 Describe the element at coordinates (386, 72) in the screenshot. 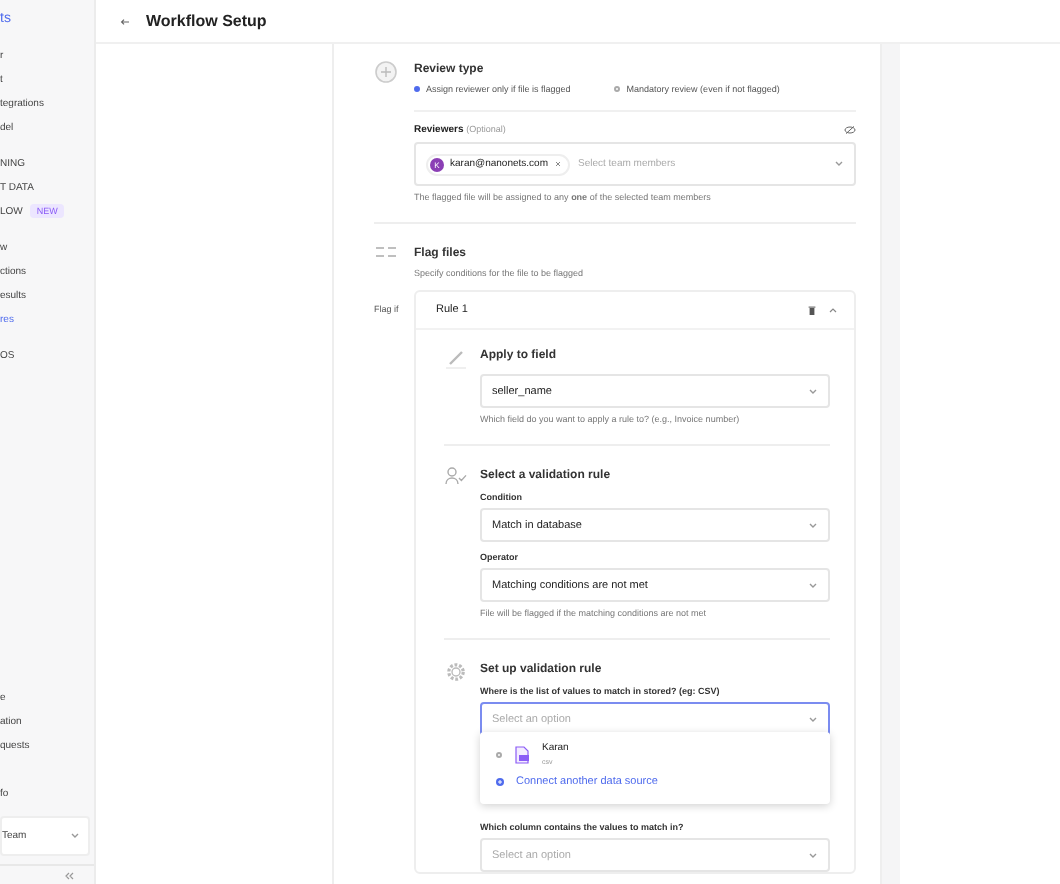

I see `review-icon` at that location.